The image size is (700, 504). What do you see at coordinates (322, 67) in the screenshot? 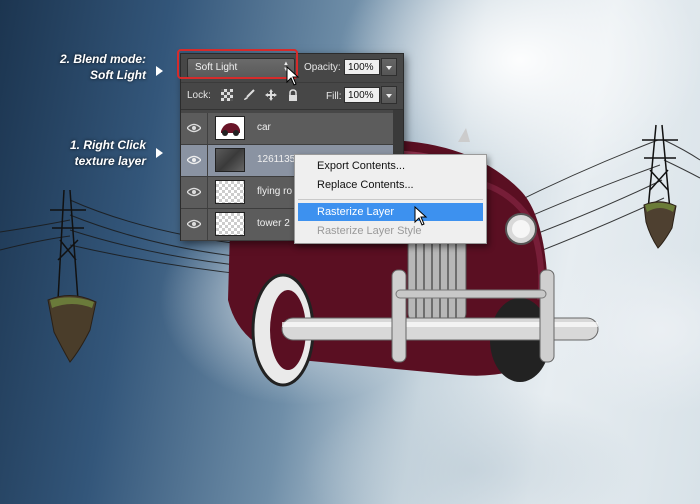
I see `opacity-label: Opacity:` at bounding box center [322, 67].